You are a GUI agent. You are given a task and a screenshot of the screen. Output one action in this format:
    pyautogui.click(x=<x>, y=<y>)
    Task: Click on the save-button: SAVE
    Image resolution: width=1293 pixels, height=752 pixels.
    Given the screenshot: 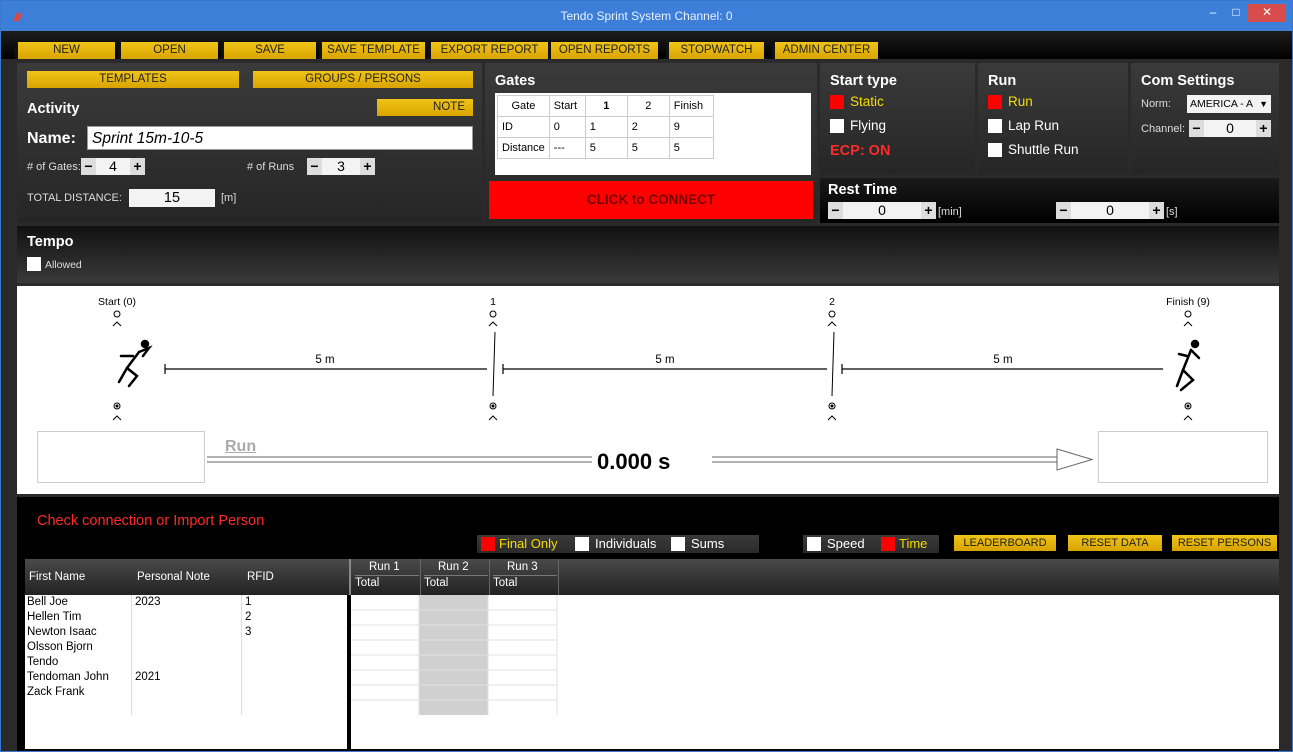 What is the action you would take?
    pyautogui.click(x=268, y=50)
    